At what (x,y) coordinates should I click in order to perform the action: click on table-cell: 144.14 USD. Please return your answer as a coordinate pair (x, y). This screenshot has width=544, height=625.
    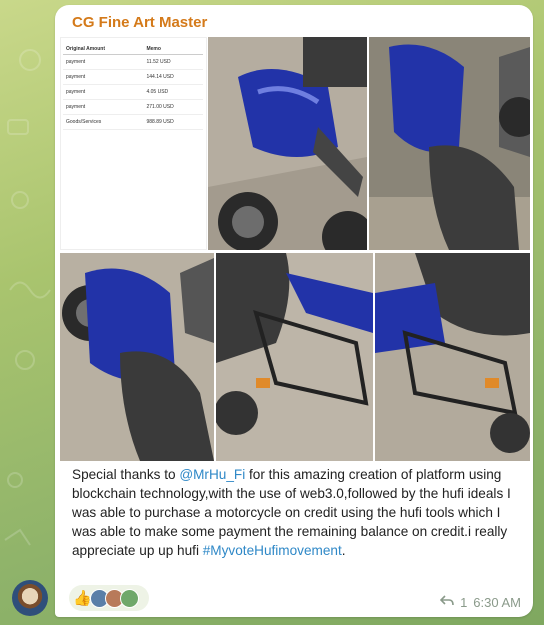
    Looking at the image, I should click on (173, 77).